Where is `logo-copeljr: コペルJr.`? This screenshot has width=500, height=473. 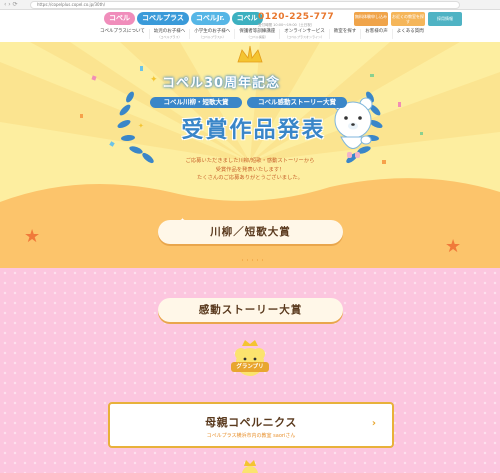 logo-copeljr: コペルJr. is located at coordinates (210, 18).